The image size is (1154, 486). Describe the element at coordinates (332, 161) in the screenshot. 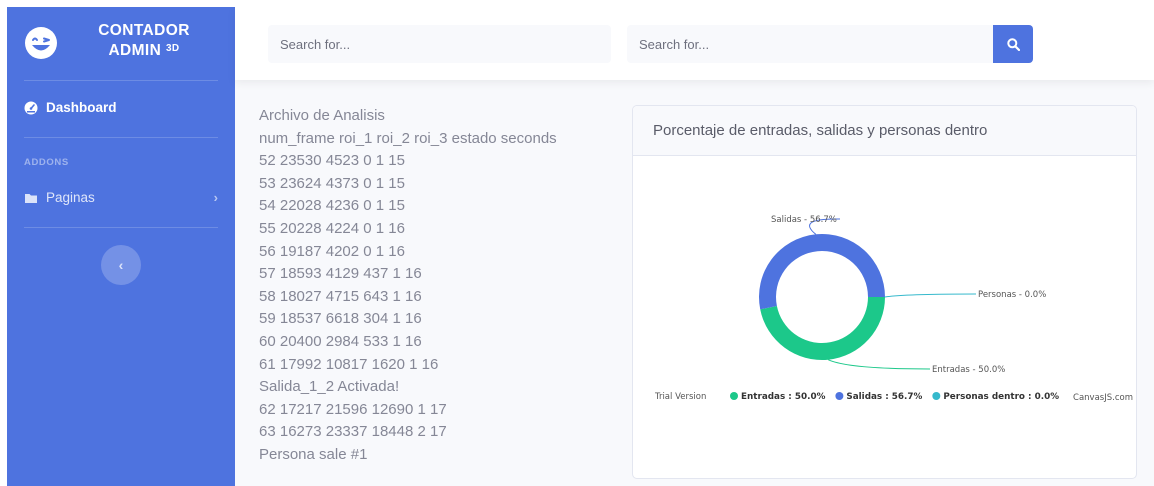

I see `log-line: 52 23530 4523 0 1 15` at that location.